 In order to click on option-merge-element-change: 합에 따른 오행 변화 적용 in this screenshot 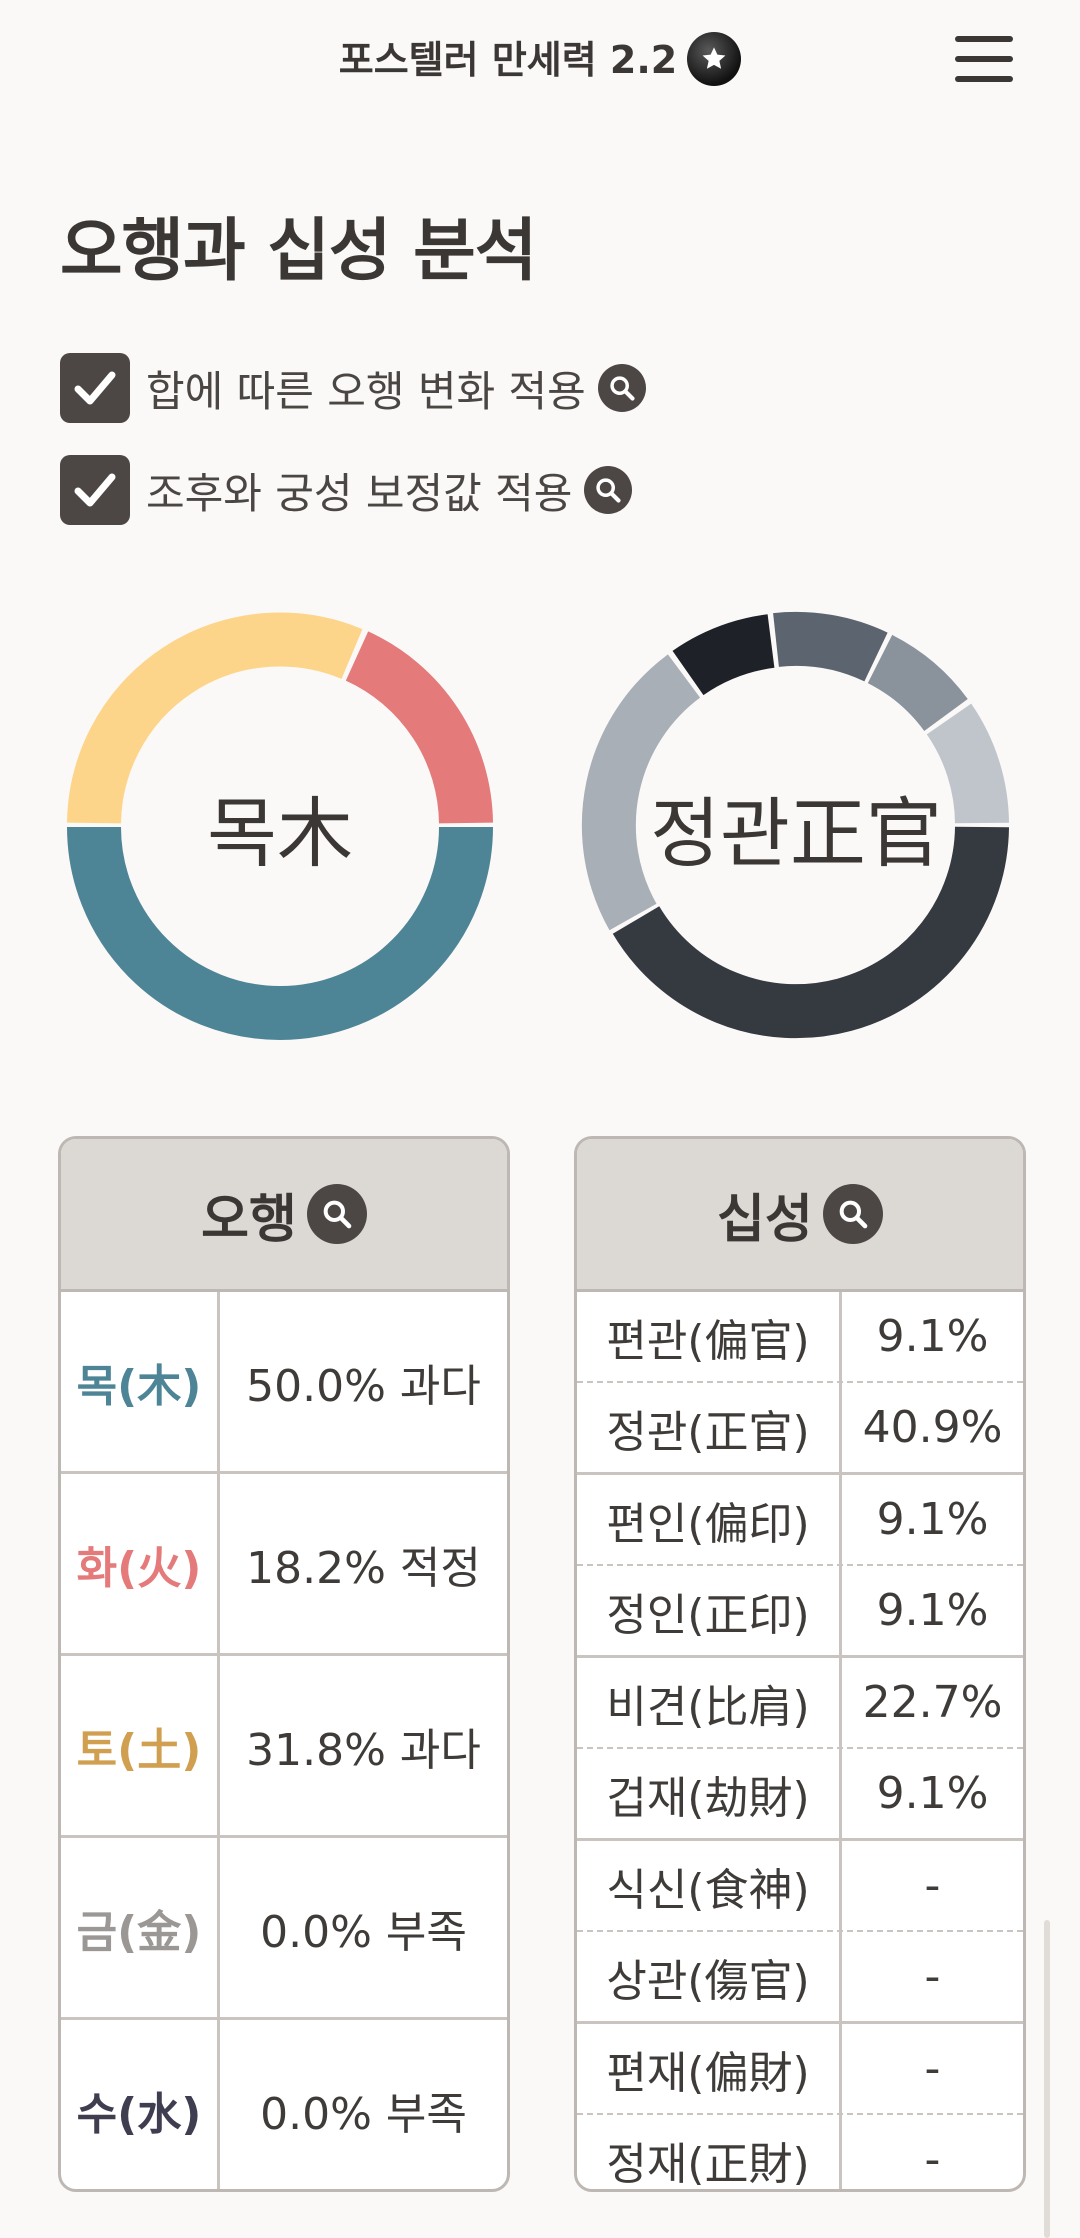, I will do `click(353, 388)`.